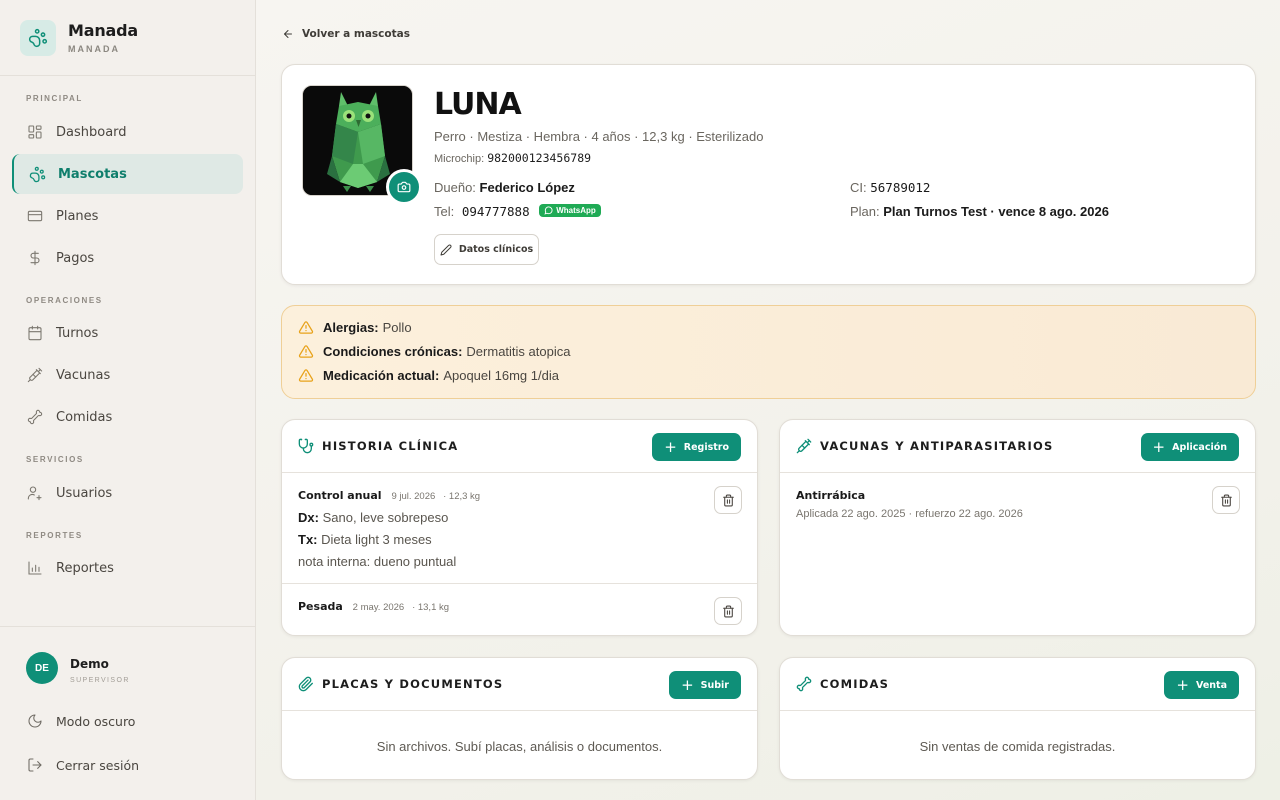 The height and width of the screenshot is (800, 1280). I want to click on plus-icon: +, so click(687, 684).